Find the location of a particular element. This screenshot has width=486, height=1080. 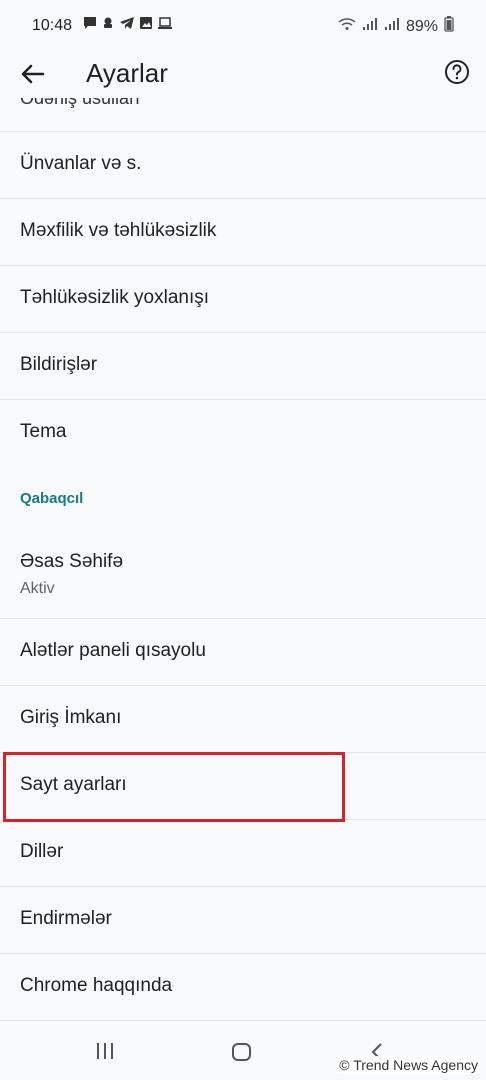

settings-item-payment-methods: Ödəniş üsulları is located at coordinates (243, 115).